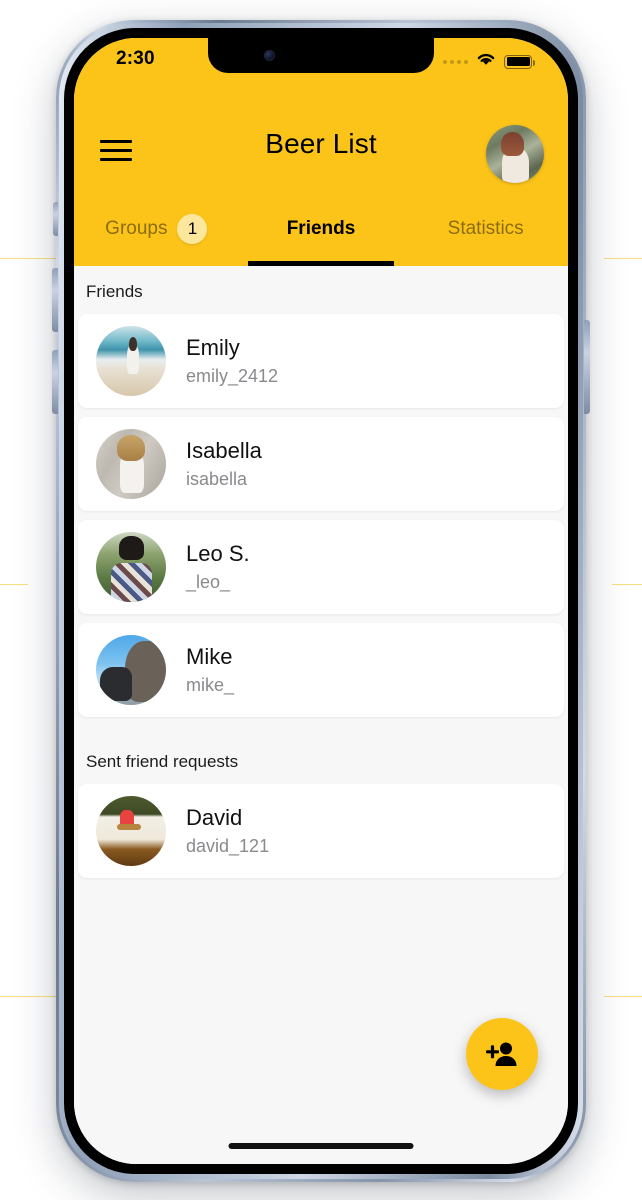  I want to click on emily-avatar-image, so click(131, 361).